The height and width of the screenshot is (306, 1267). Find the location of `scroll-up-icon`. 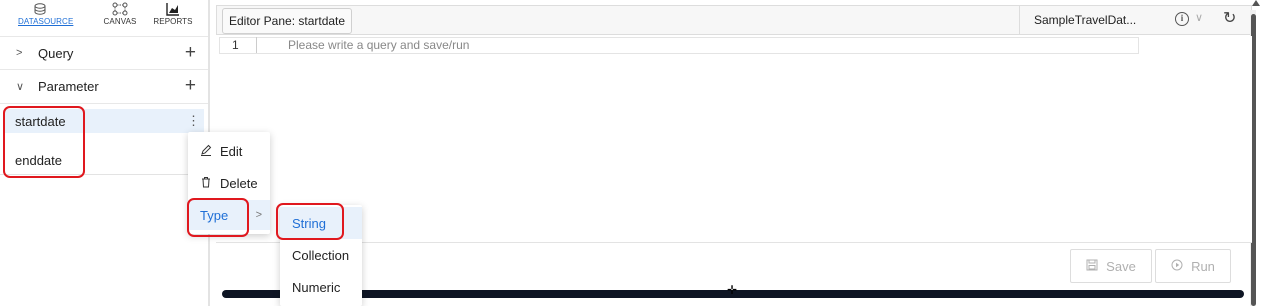

scroll-up-icon is located at coordinates (1256, 3).